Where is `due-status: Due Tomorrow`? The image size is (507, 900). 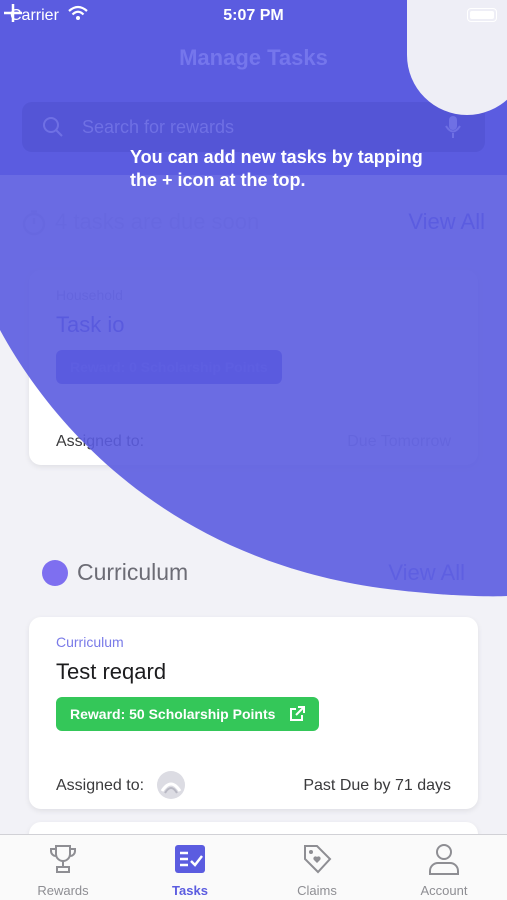
due-status: Due Tomorrow is located at coordinates (399, 441).